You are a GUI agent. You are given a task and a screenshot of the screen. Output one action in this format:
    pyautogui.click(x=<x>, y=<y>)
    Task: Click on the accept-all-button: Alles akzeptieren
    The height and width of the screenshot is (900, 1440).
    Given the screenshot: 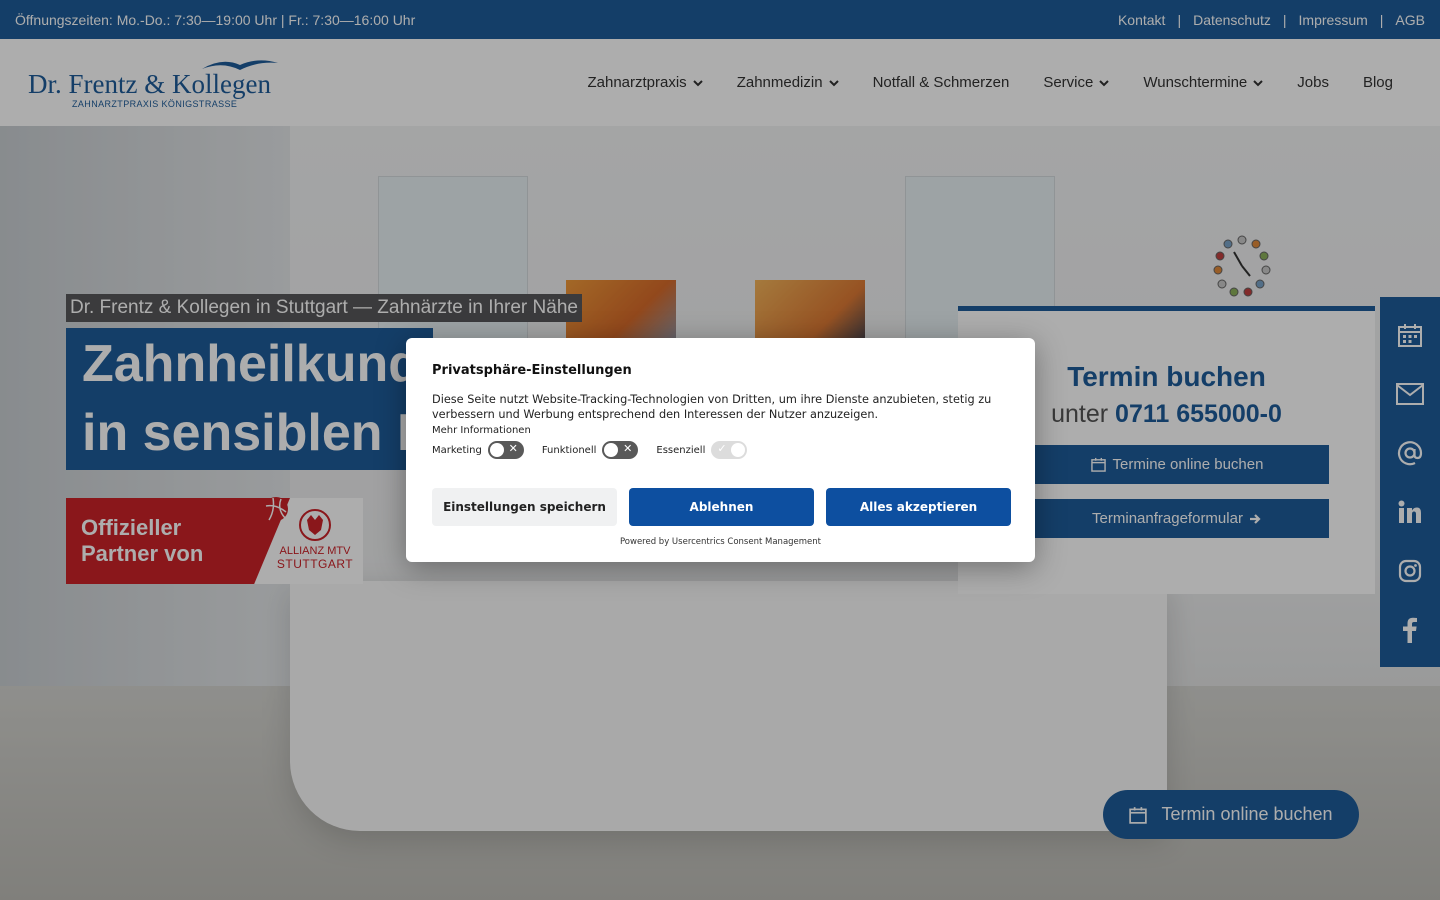 What is the action you would take?
    pyautogui.click(x=918, y=507)
    